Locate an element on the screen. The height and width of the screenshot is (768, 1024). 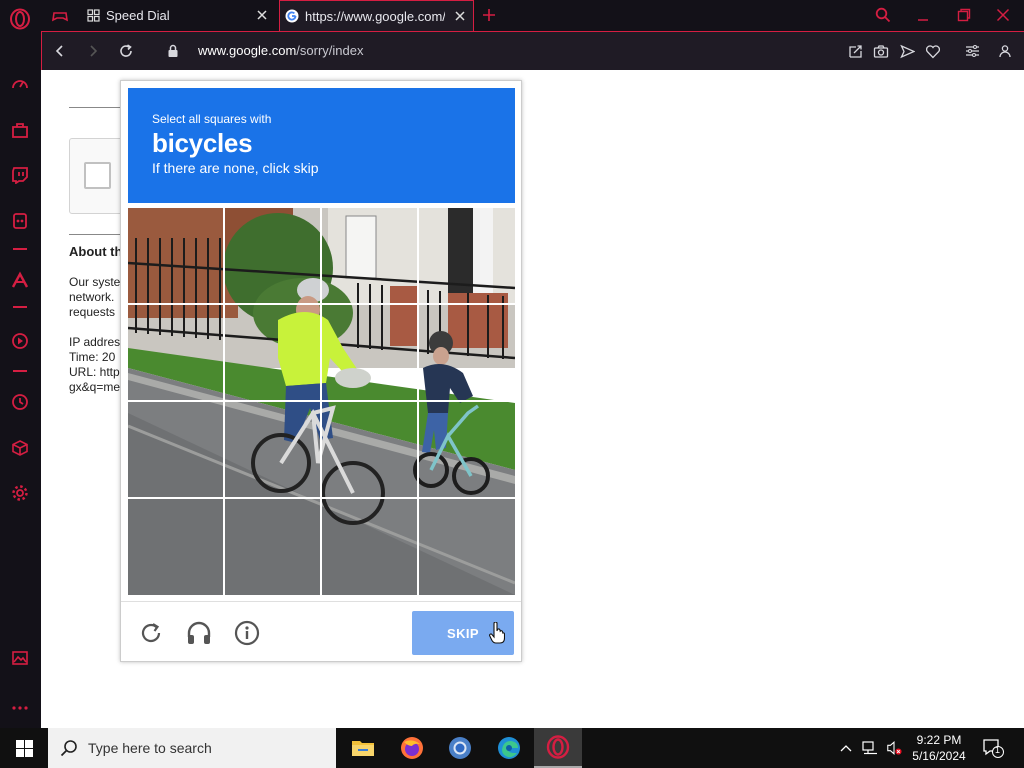
twitch-icon is located at coordinates (20, 175).